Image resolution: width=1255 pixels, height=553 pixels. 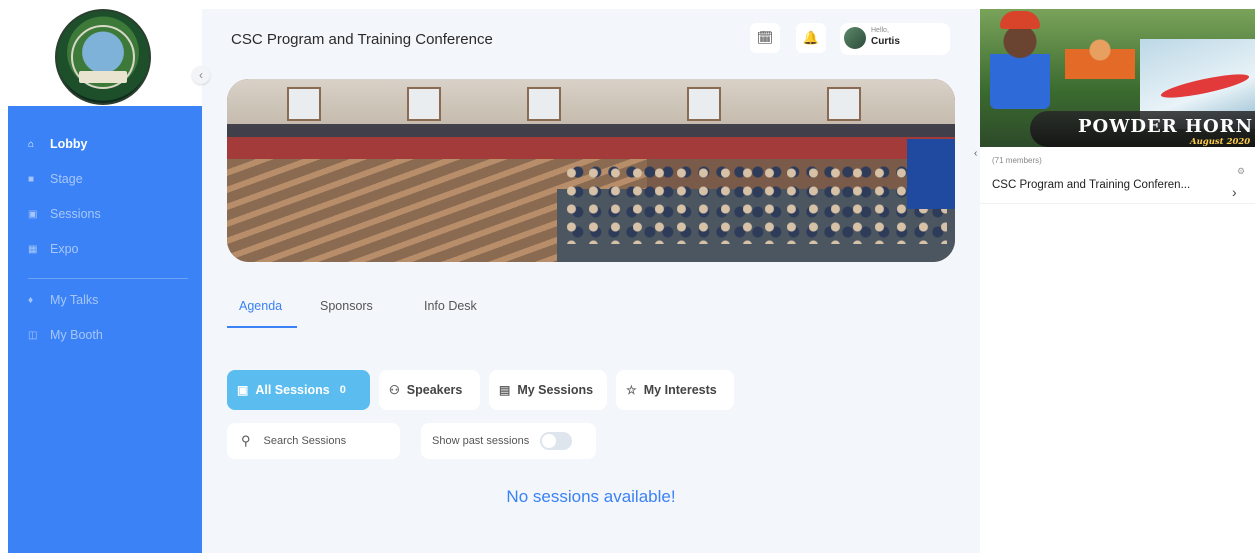 I want to click on filter-label: Speakers, so click(x=434, y=390).